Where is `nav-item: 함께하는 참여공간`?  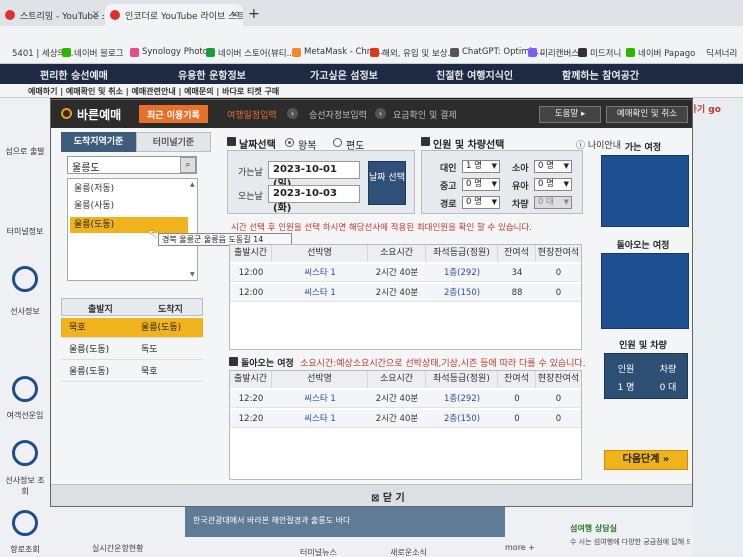
nav-item: 함께하는 참여공간 is located at coordinates (600, 74).